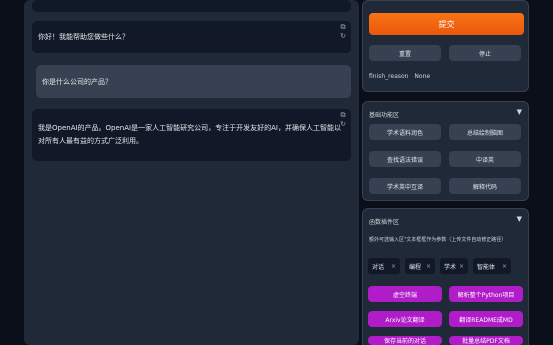 The height and width of the screenshot is (345, 553). Describe the element at coordinates (486, 340) in the screenshot. I see `plugin-button: 批量总结PDF文档` at that location.